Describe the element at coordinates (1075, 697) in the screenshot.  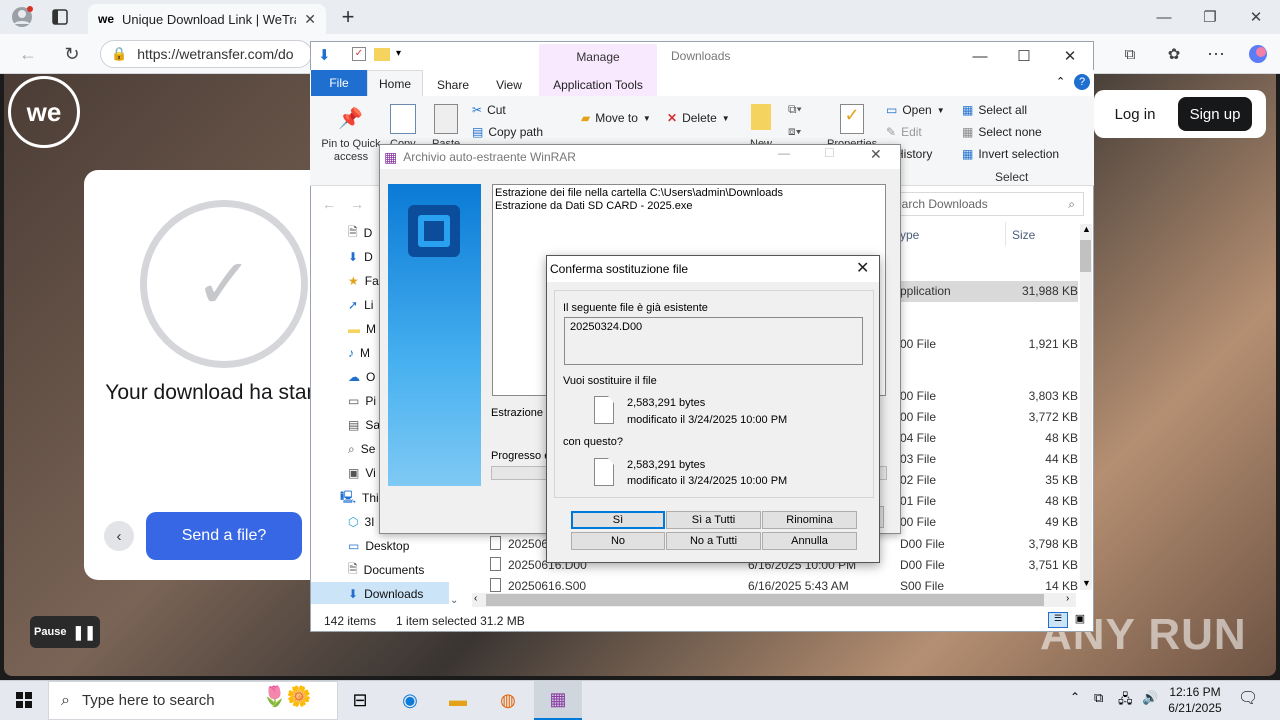
I see `tray-chevron-icon: ⌃` at that location.